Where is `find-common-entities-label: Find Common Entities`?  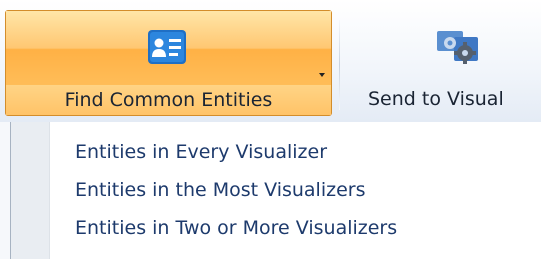
find-common-entities-label: Find Common Entities is located at coordinates (168, 100).